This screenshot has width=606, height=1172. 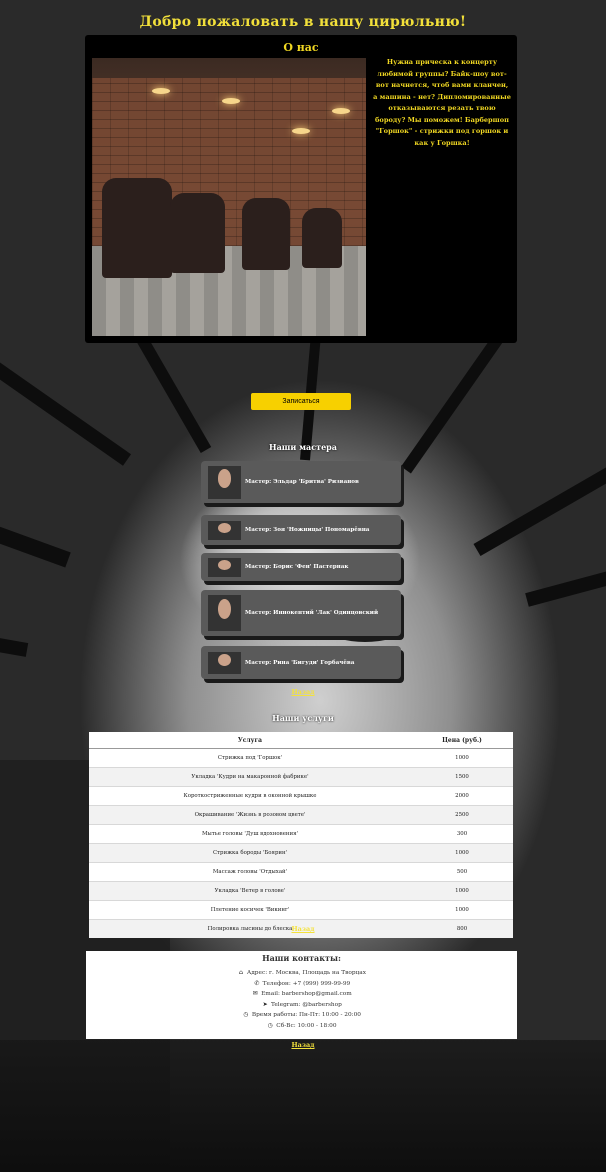 I want to click on master-card: Мастер: Борис 'Фен' Пастернак, so click(x=301, y=567).